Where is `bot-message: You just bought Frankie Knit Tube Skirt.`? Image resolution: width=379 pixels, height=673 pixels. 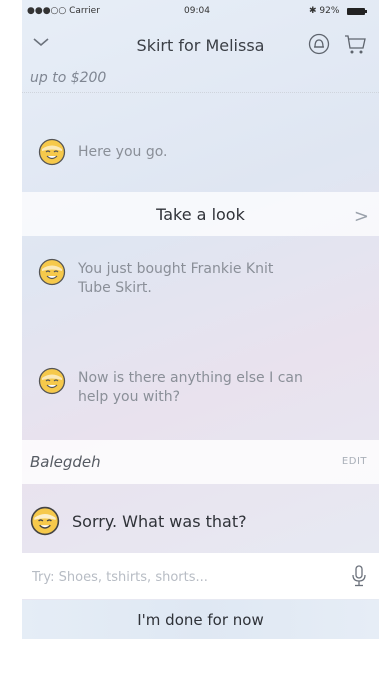 bot-message: You just bought Frankie Knit Tube Skirt. is located at coordinates (163, 278).